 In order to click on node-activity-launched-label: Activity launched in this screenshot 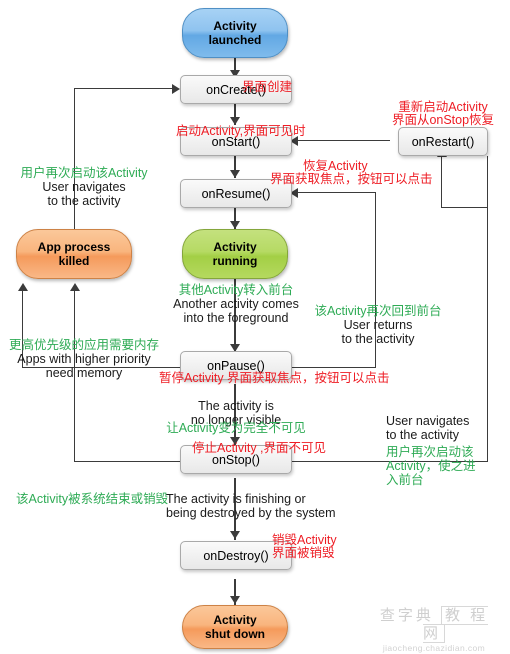, I will do `click(235, 33)`.